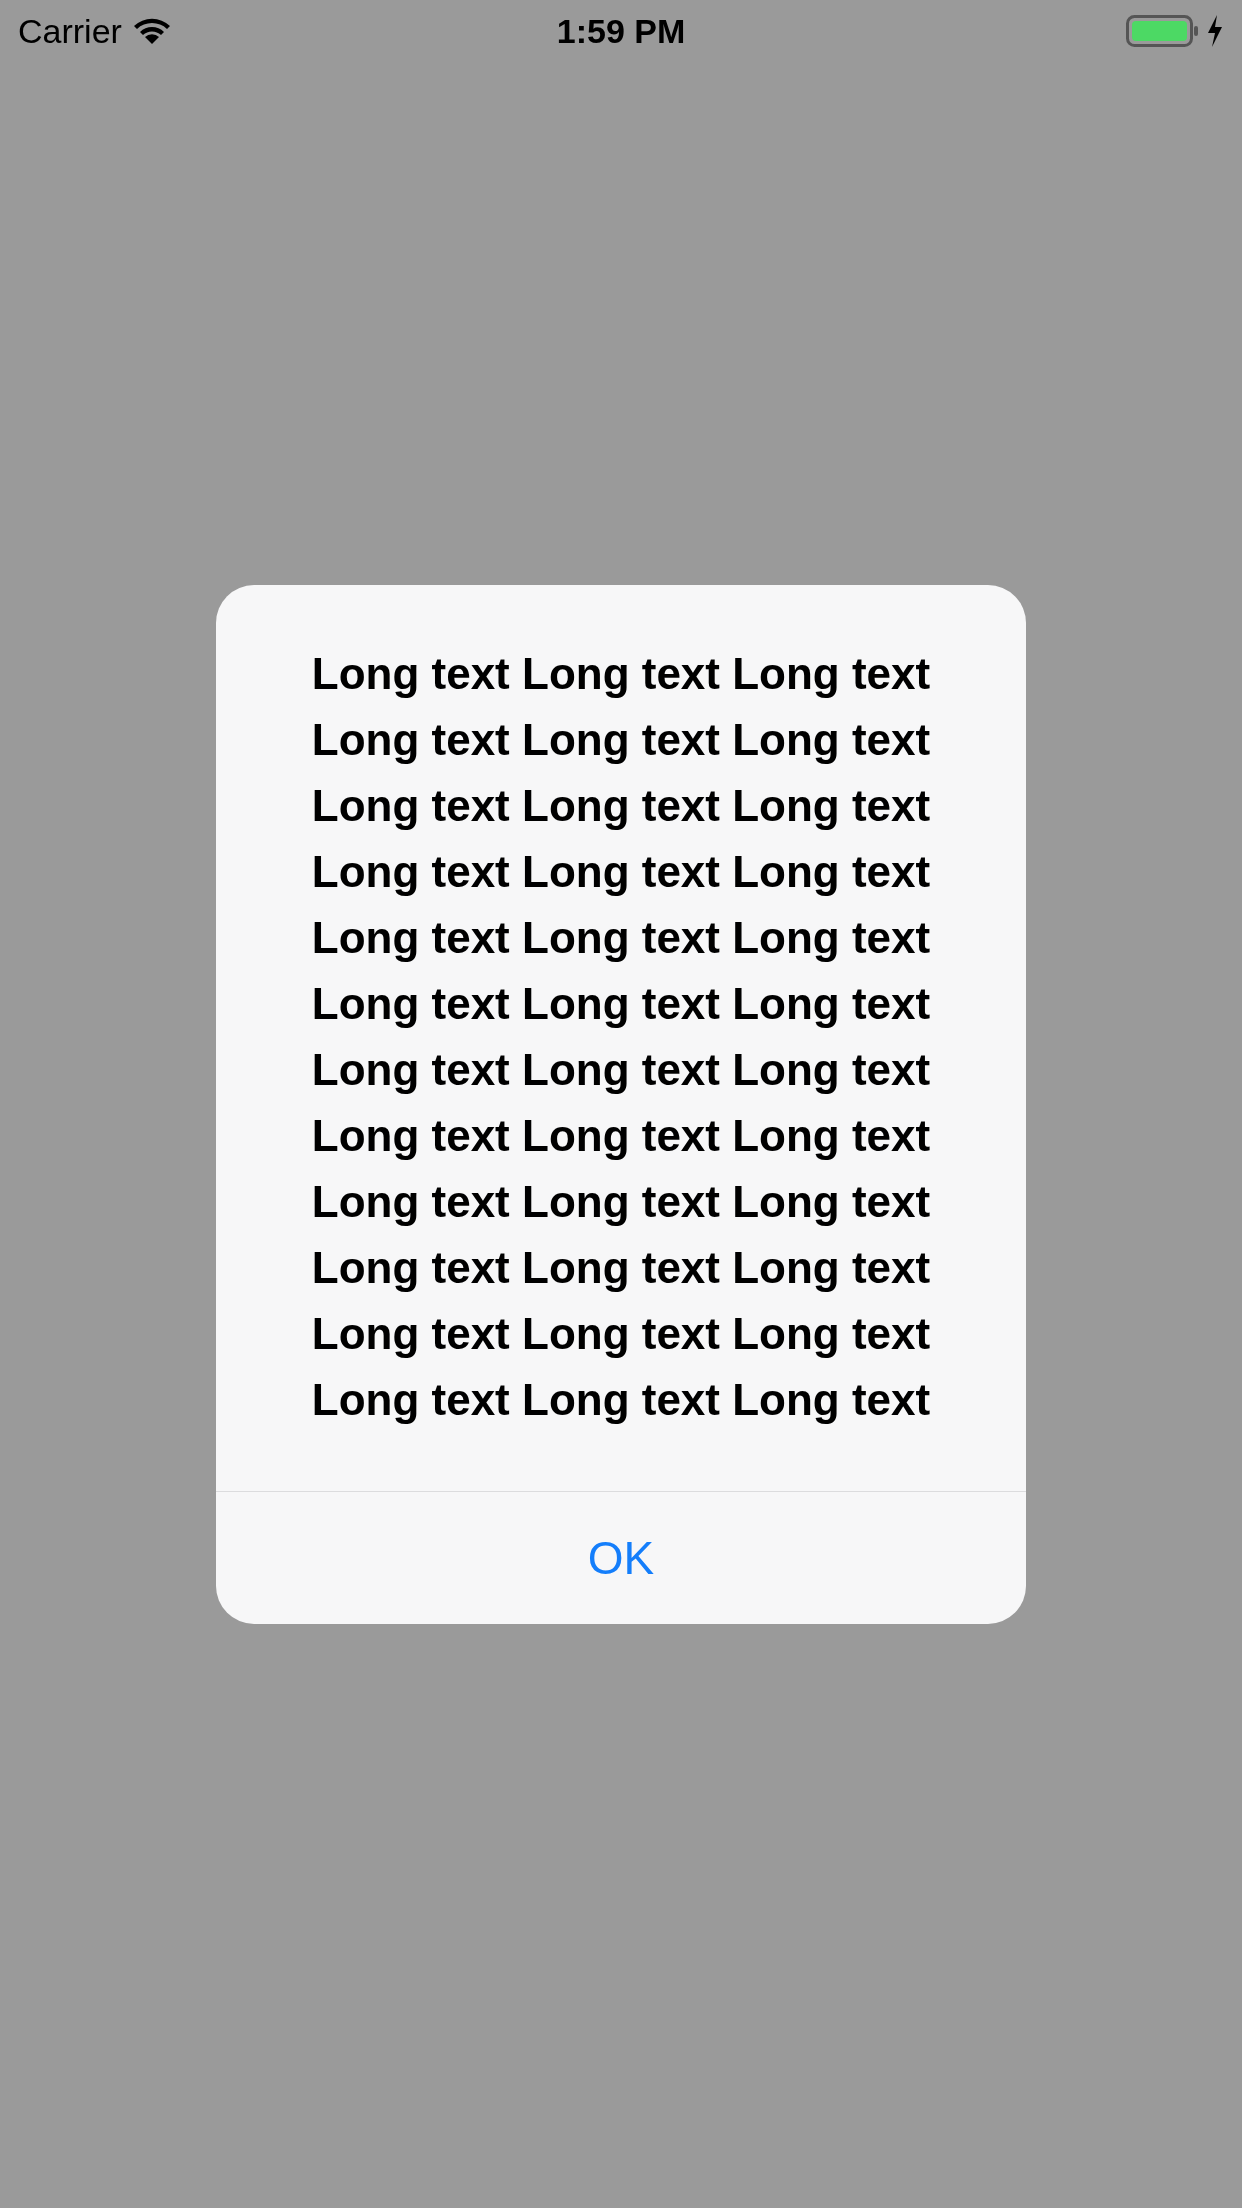 The width and height of the screenshot is (1242, 2208). Describe the element at coordinates (70, 31) in the screenshot. I see `carrier-label: Carrier` at that location.